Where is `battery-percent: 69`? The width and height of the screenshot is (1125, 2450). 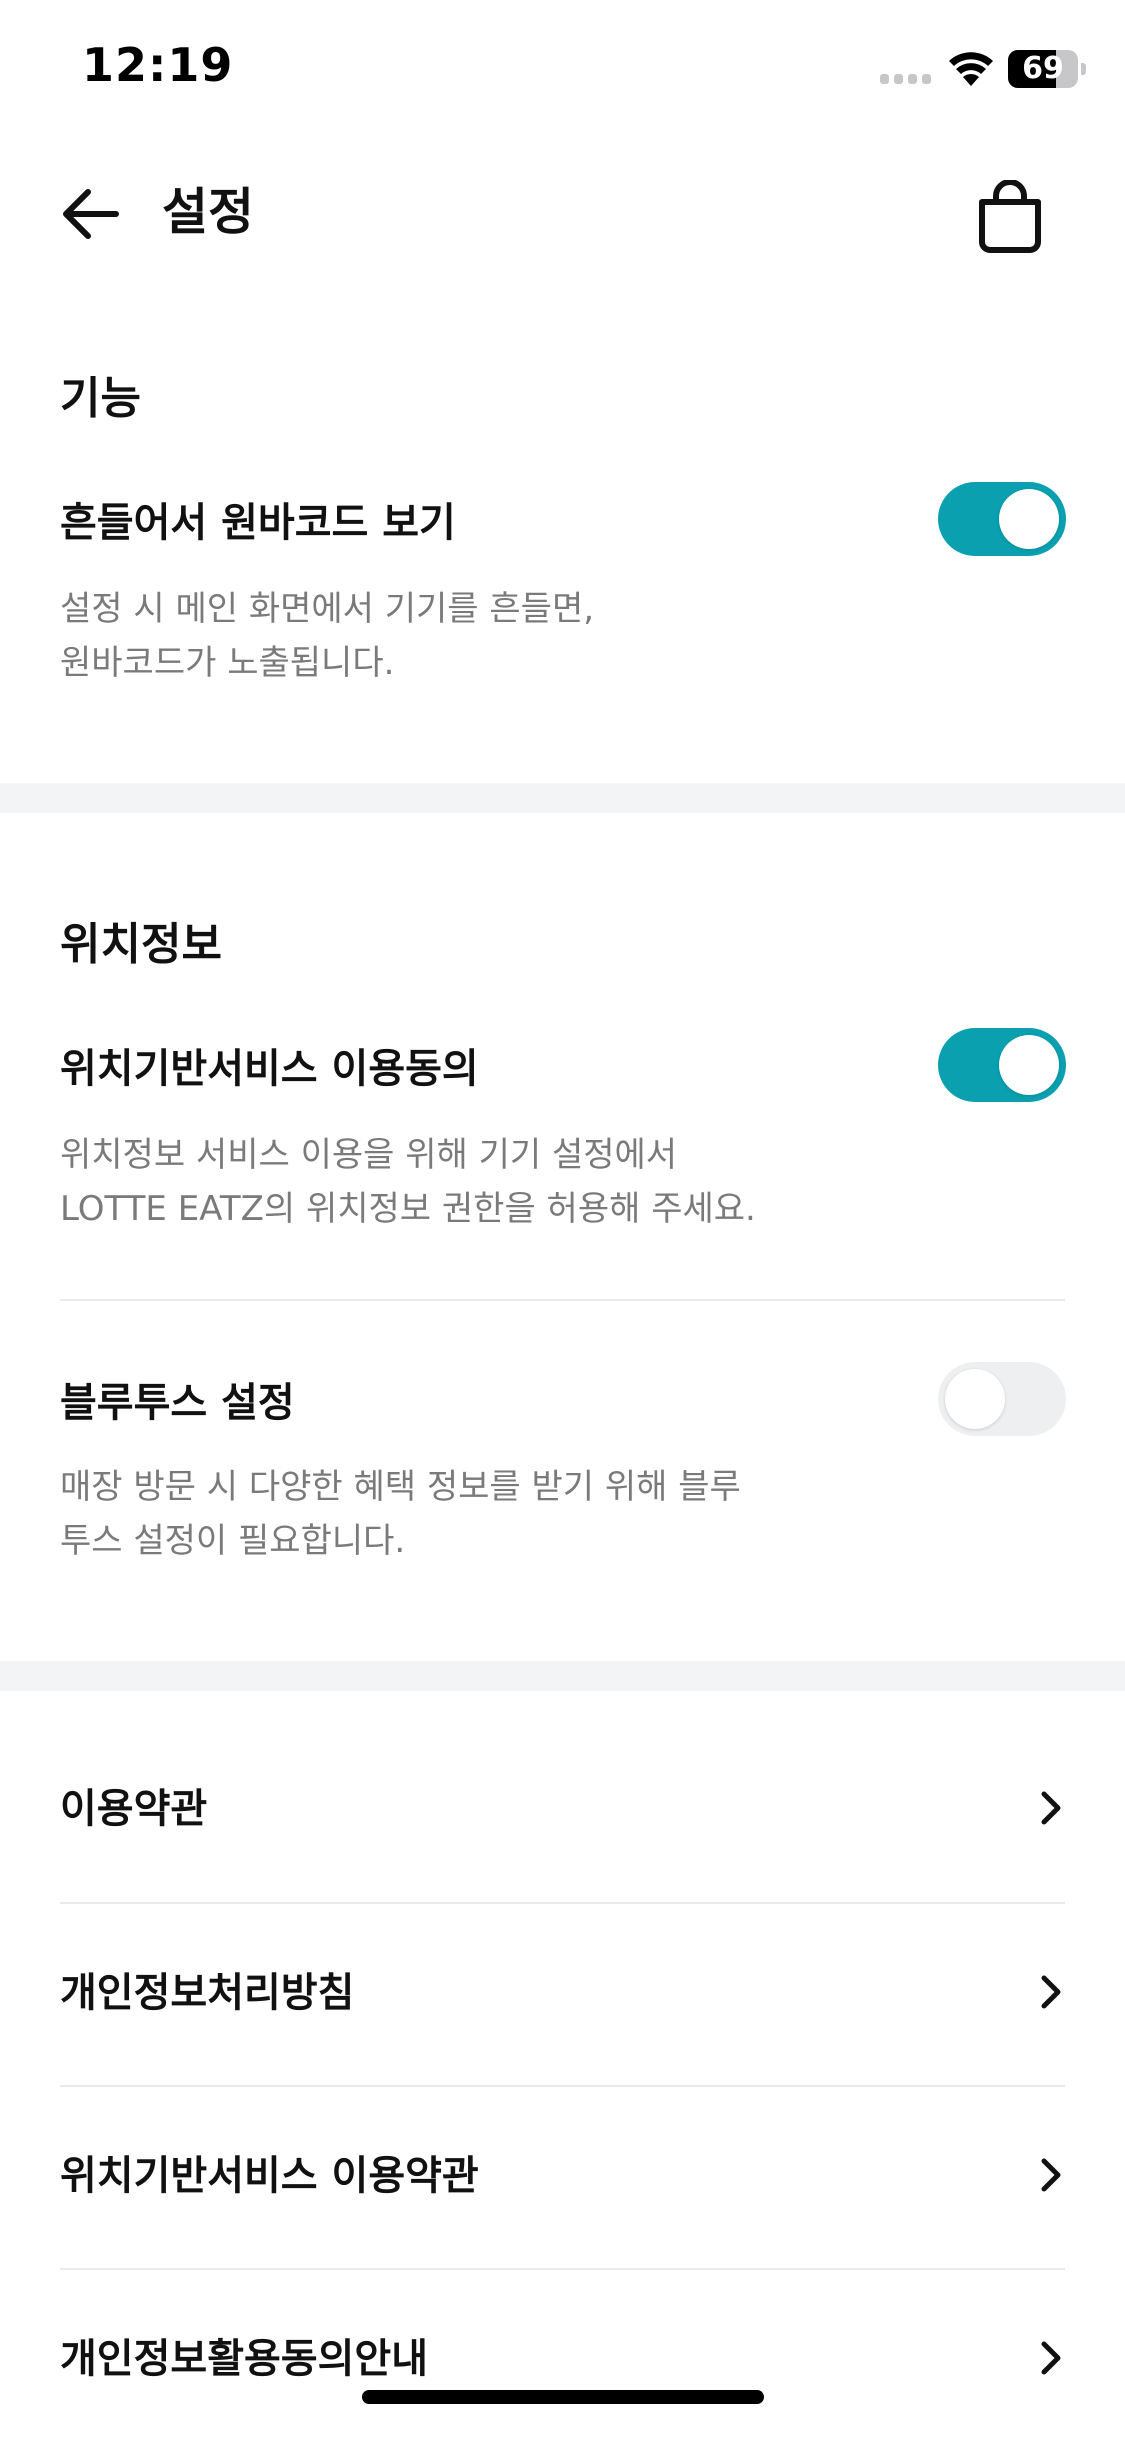
battery-percent: 69 is located at coordinates (1043, 68).